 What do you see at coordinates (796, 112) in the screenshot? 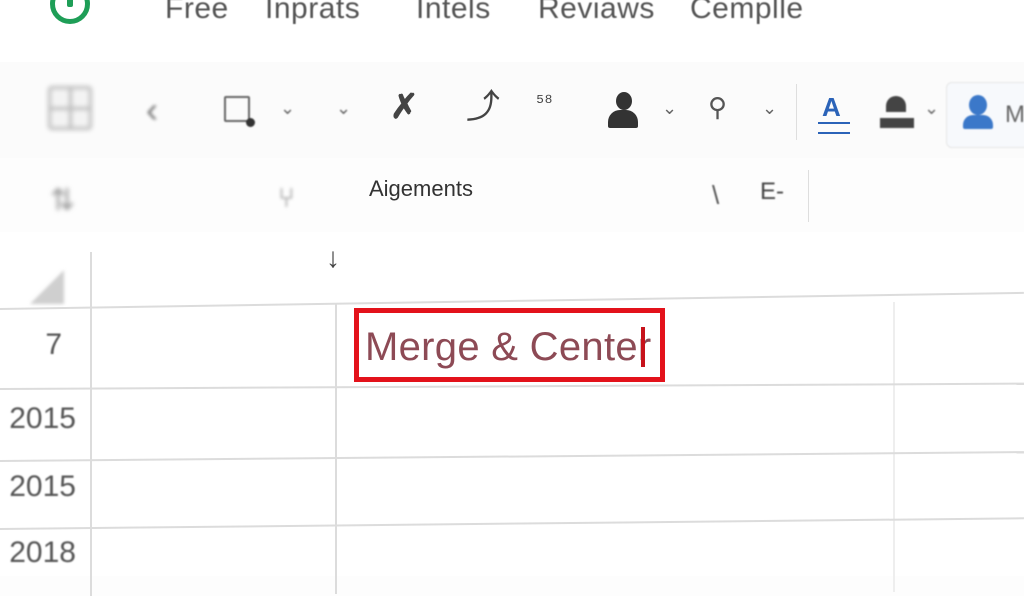
I see `toolbar-divider` at bounding box center [796, 112].